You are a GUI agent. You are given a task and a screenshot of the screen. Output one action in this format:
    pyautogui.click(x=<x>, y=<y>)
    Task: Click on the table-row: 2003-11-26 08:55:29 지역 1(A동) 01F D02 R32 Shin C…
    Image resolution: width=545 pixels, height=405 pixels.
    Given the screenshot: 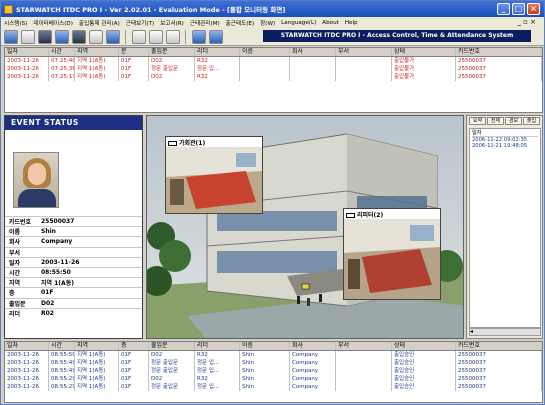 What is the action you would take?
    pyautogui.click(x=273, y=379)
    